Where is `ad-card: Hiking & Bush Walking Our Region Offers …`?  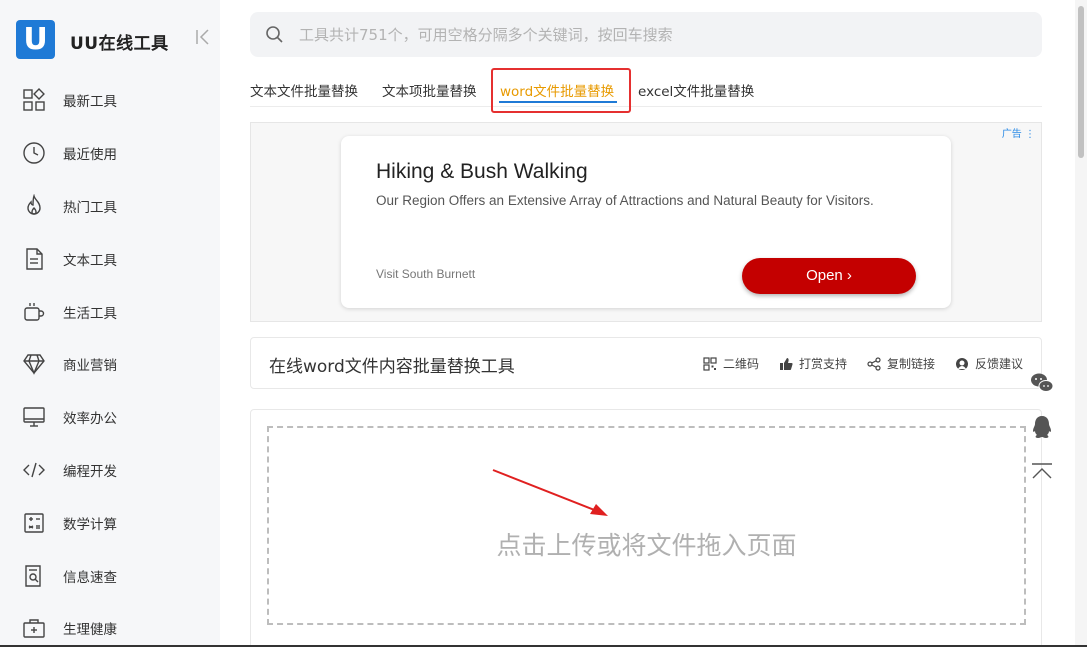
ad-card: Hiking & Bush Walking Our Region Offers … is located at coordinates (646, 222).